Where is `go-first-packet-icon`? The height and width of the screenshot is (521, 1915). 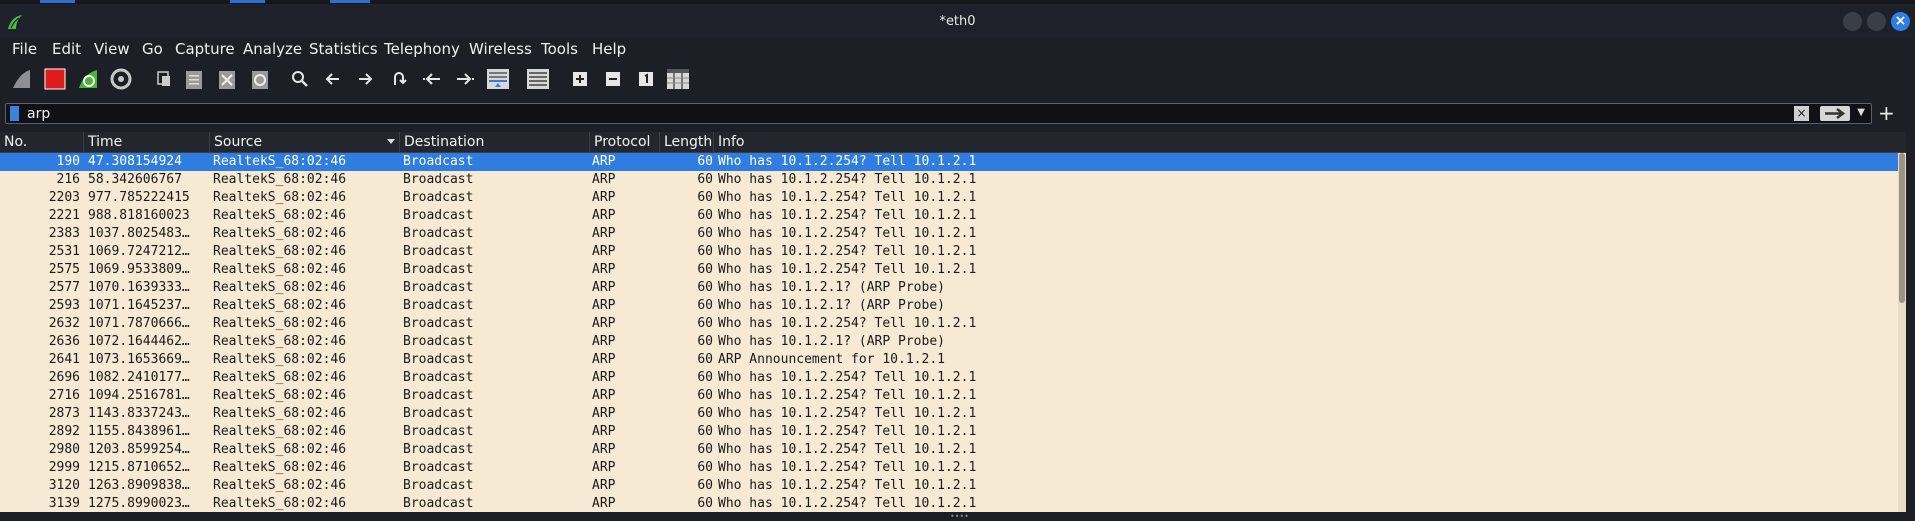
go-first-packet-icon is located at coordinates (432, 79).